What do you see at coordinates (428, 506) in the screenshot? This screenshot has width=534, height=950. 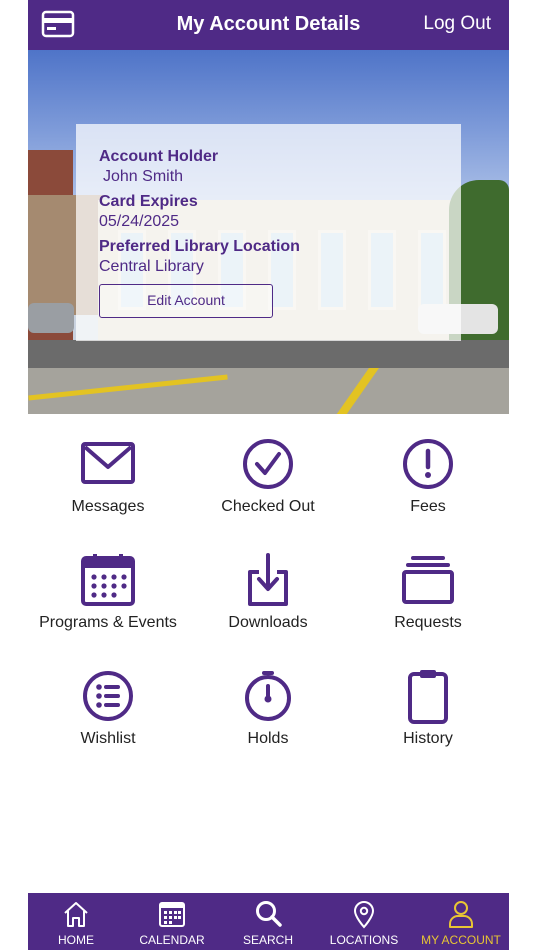 I see `tile-label: Fees` at bounding box center [428, 506].